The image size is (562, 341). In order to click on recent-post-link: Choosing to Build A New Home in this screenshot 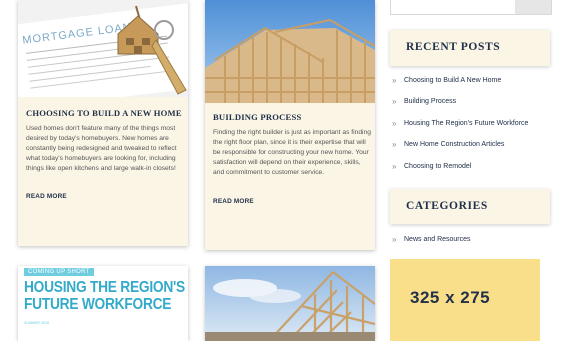, I will do `click(452, 80)`.